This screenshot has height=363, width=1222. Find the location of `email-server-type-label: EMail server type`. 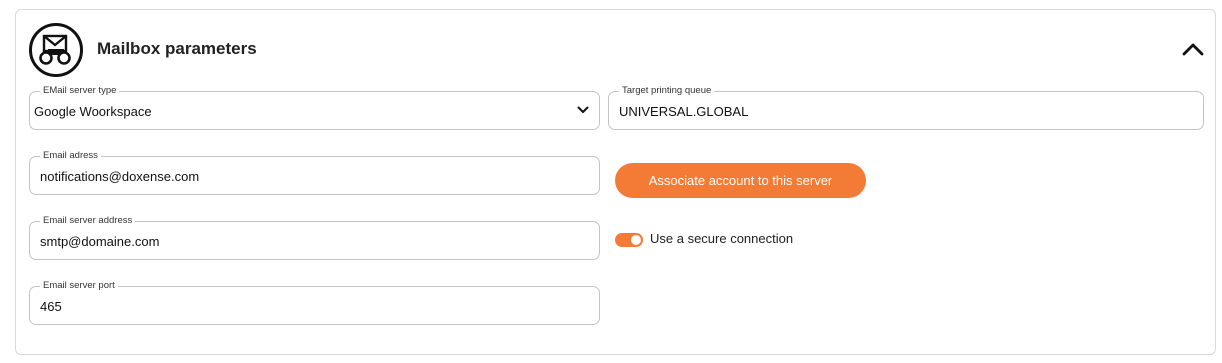

email-server-type-label: EMail server type is located at coordinates (80, 91).